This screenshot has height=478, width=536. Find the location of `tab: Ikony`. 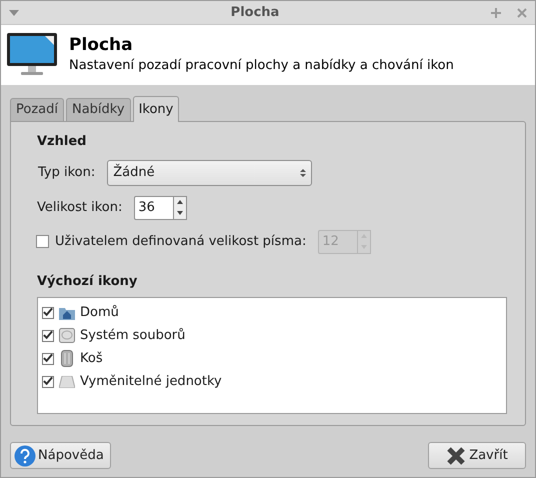

tab: Ikony is located at coordinates (156, 109).